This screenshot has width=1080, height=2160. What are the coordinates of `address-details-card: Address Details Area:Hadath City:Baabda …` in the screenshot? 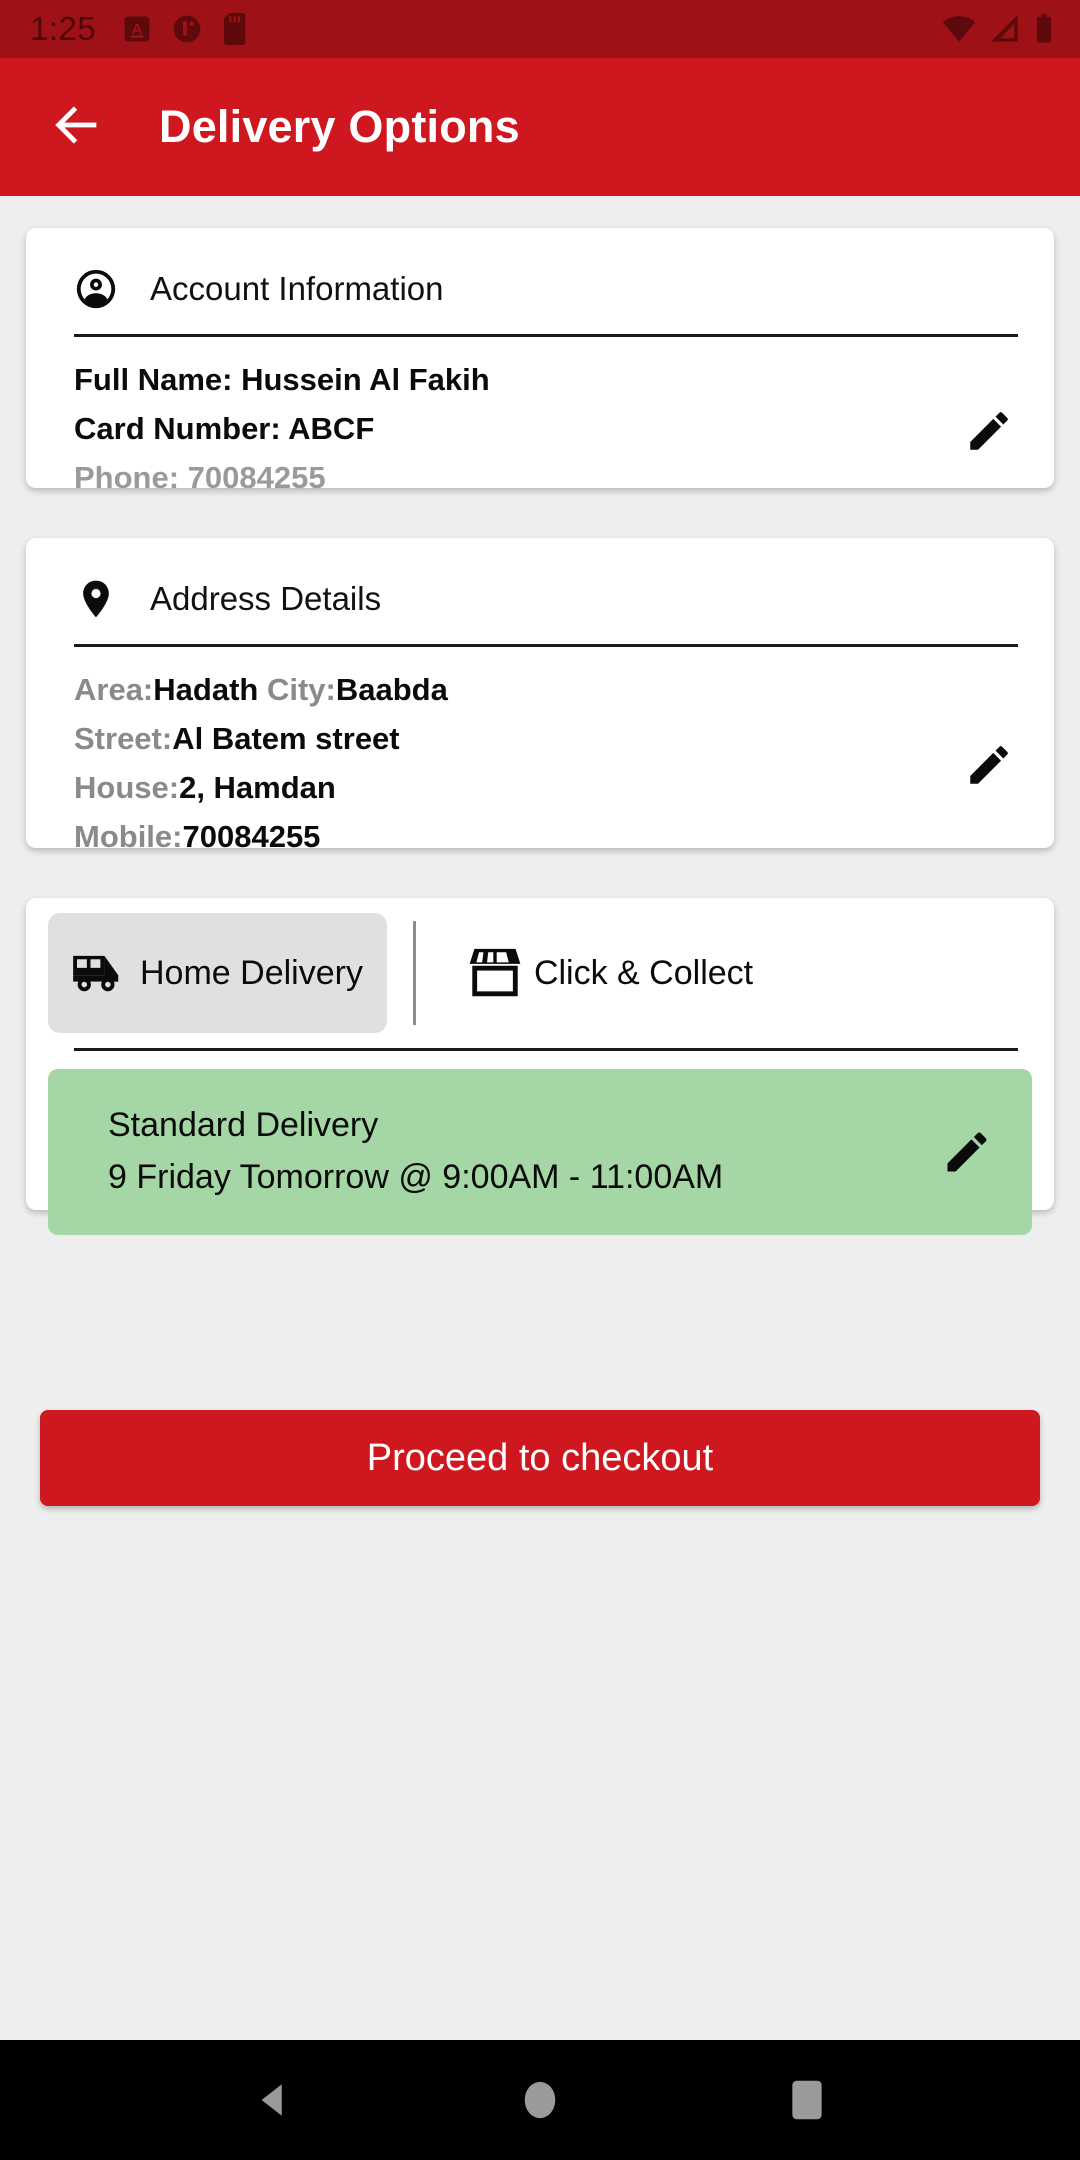 It's located at (540, 696).